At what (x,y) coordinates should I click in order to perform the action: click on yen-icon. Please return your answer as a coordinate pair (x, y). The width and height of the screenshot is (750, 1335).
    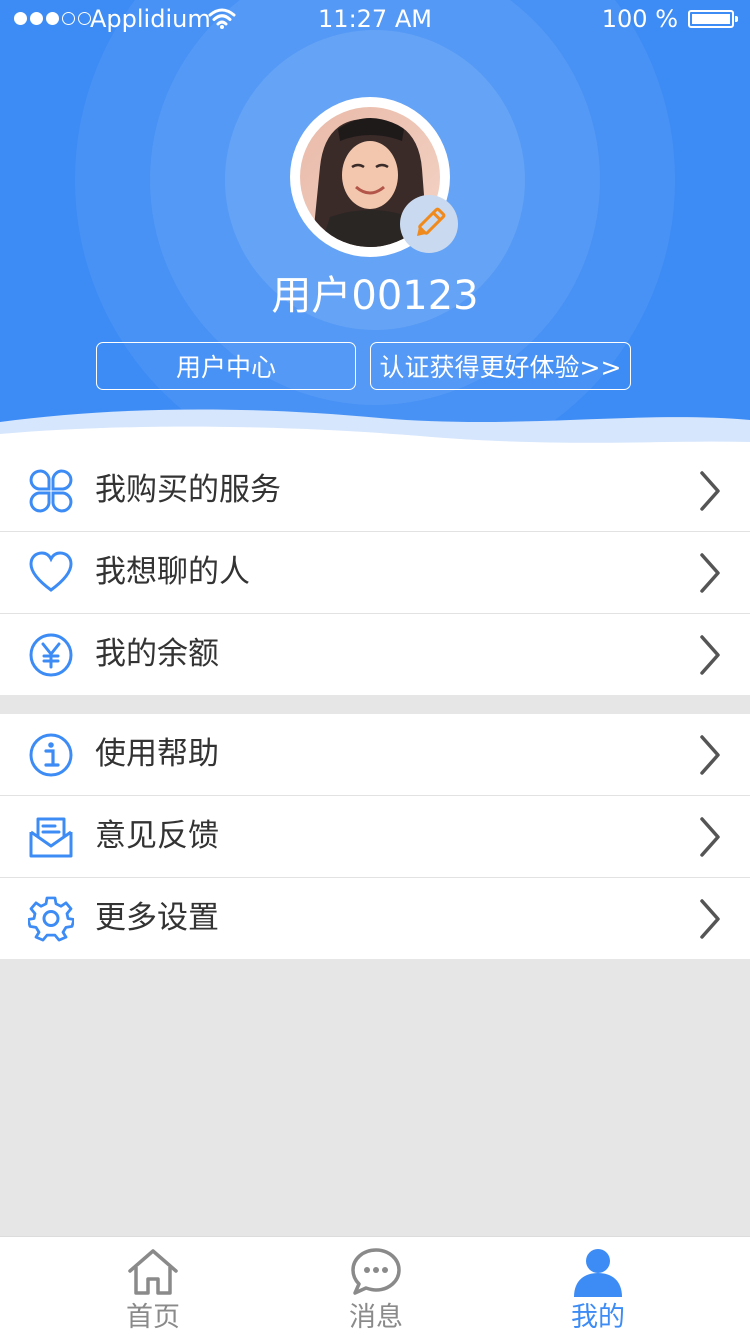
    Looking at the image, I should click on (51, 655).